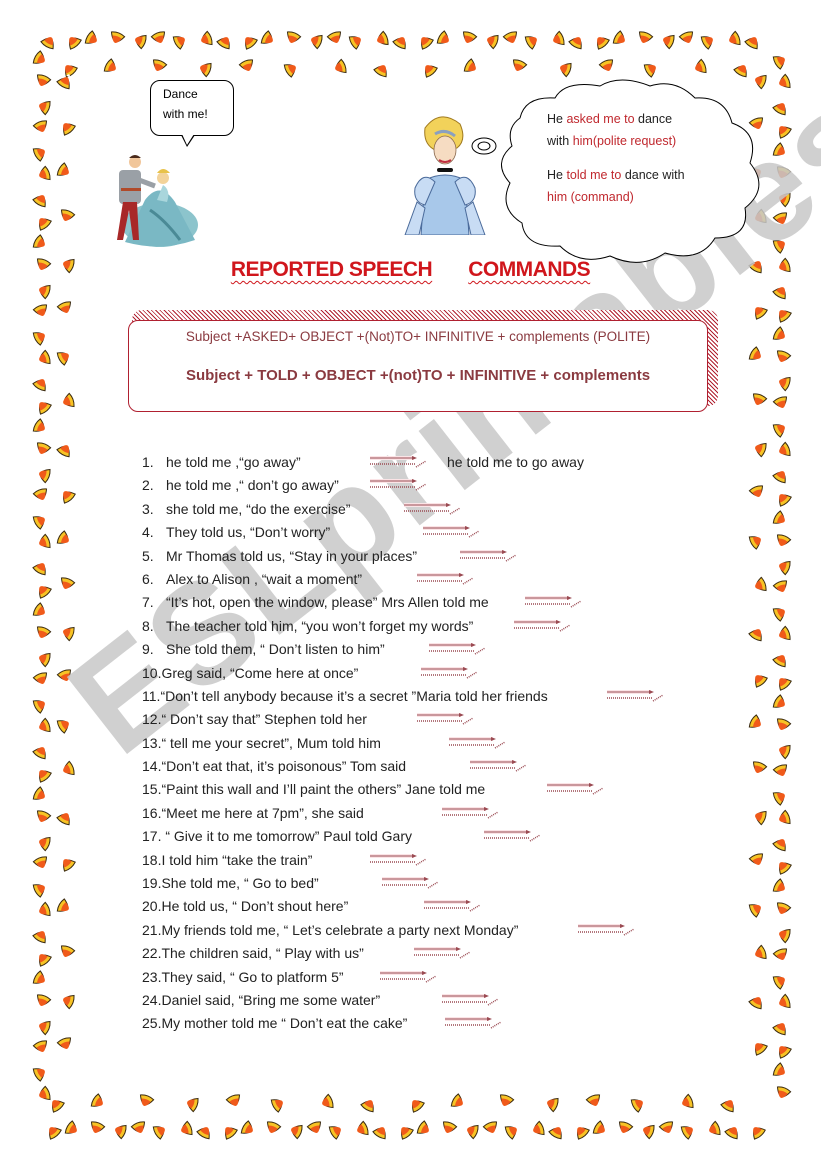  Describe the element at coordinates (152, 742) in the screenshot. I see `exercise-number: 13.` at that location.